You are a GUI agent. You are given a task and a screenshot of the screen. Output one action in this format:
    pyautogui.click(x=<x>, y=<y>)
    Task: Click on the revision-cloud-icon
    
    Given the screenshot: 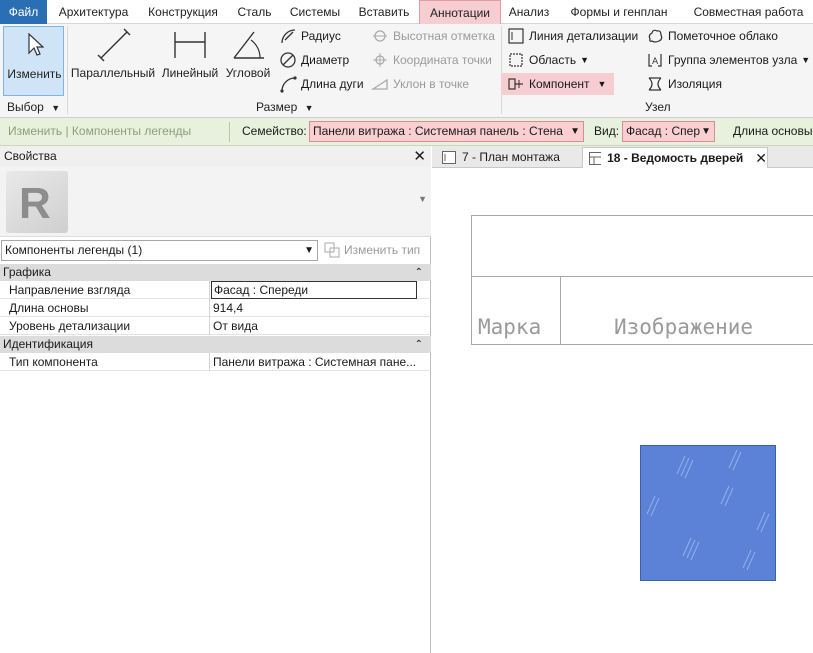 What is the action you would take?
    pyautogui.click(x=655, y=36)
    